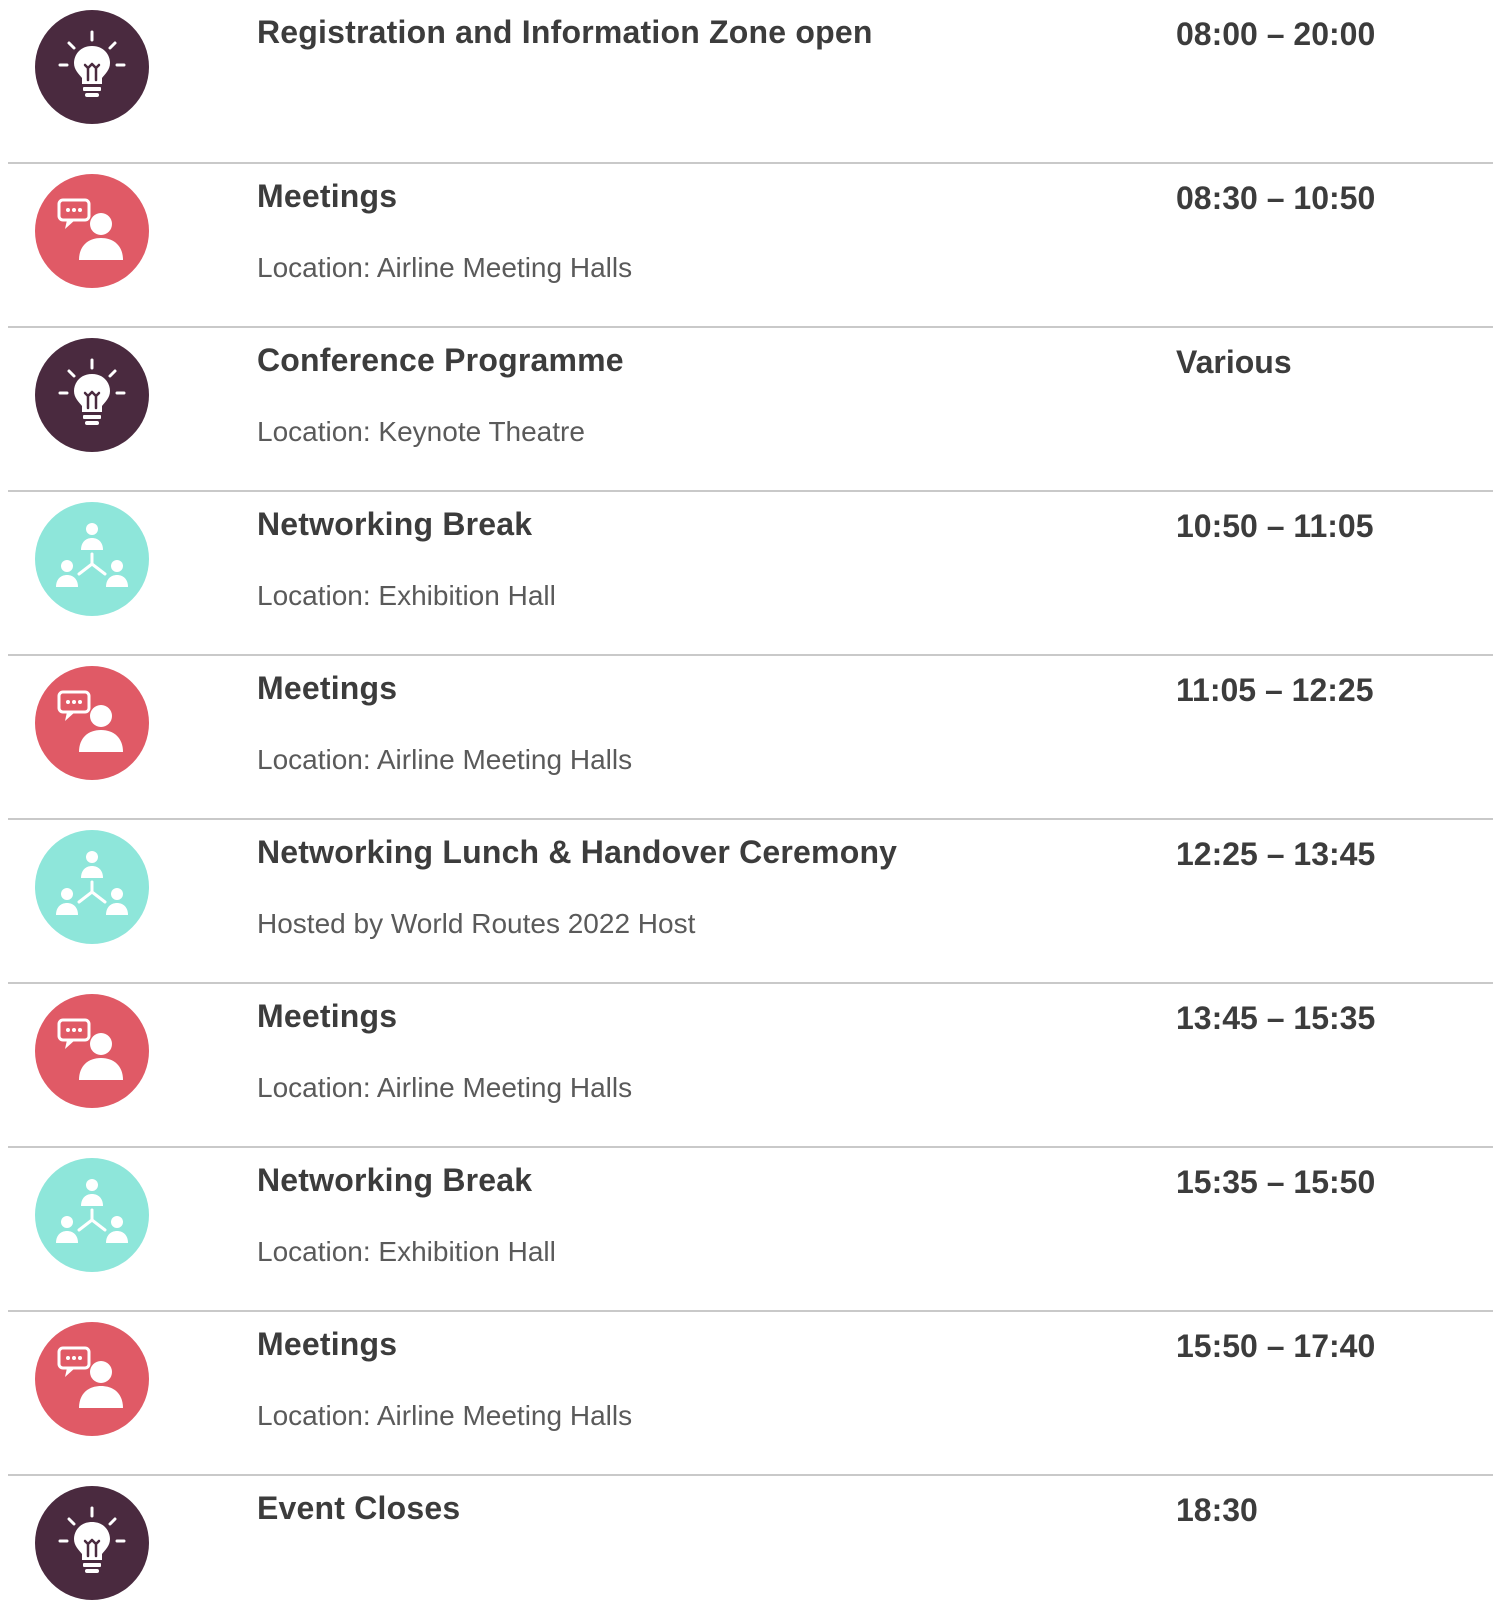  What do you see at coordinates (1276, 854) in the screenshot?
I see `event-time: 12:25 – 13:45` at bounding box center [1276, 854].